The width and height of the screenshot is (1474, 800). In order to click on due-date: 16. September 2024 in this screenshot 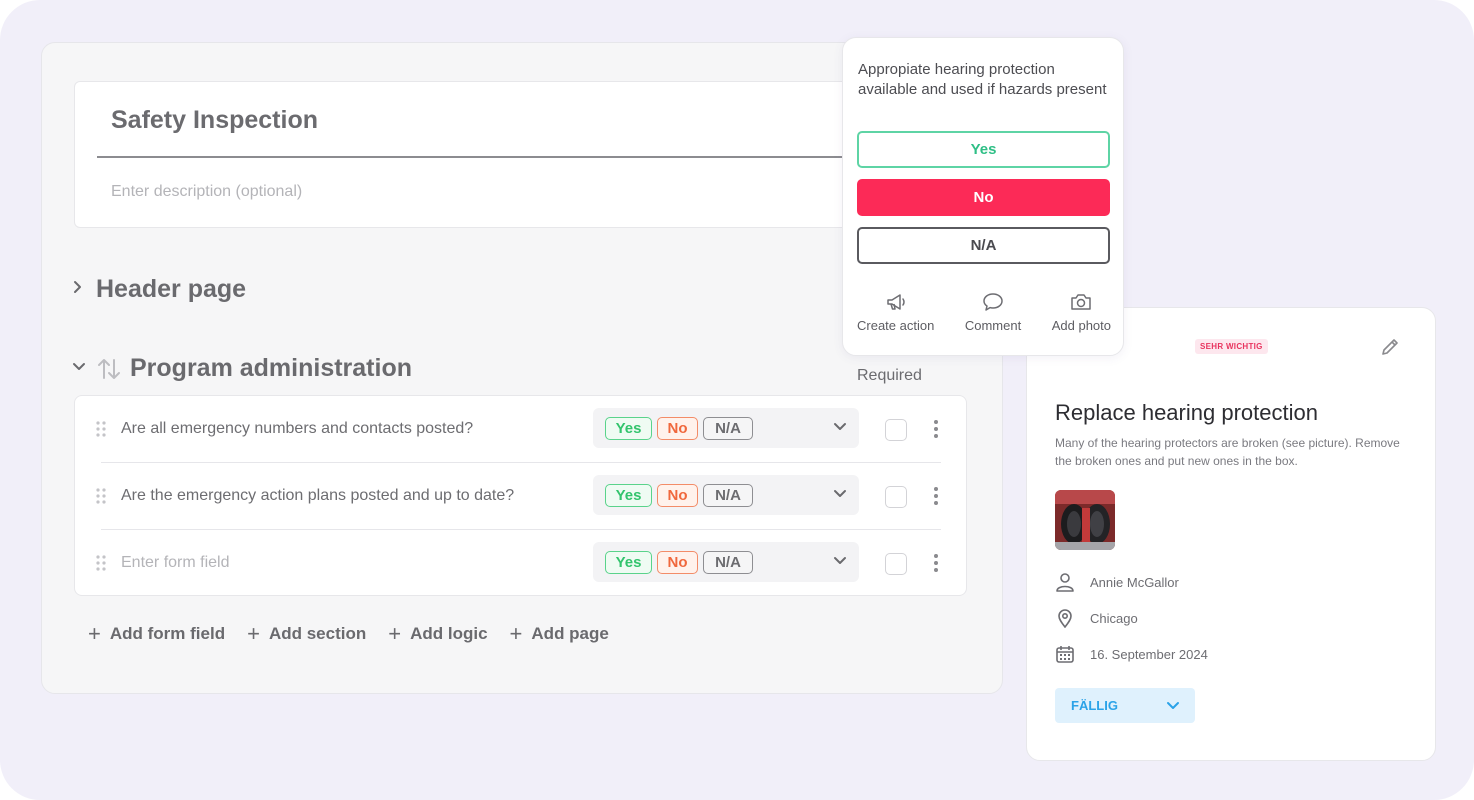, I will do `click(1149, 654)`.